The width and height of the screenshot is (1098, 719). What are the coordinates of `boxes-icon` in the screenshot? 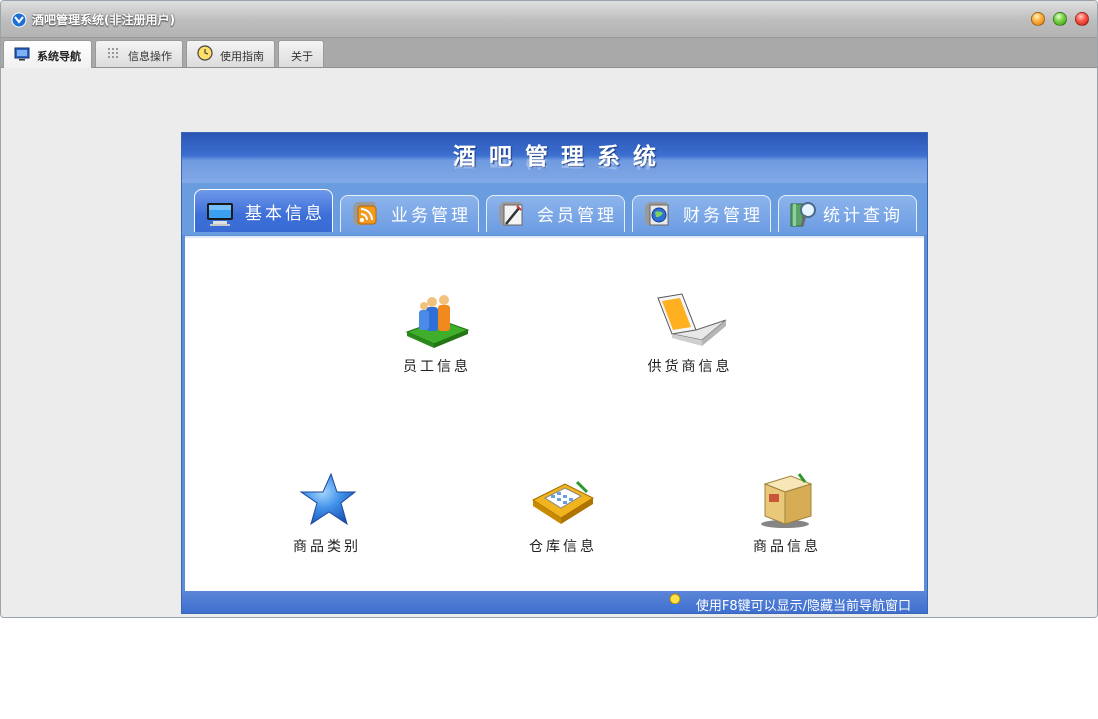 It's located at (787, 500).